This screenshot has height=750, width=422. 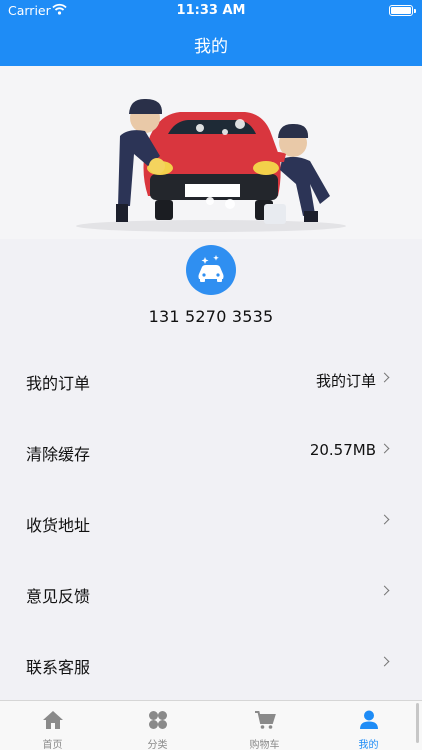 I want to click on status-bar: Carrier 11:33 AM, so click(x=211, y=11).